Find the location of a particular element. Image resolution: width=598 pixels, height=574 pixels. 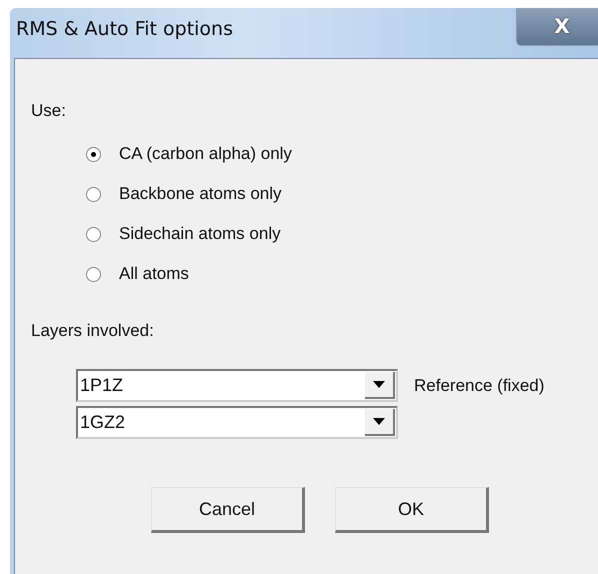

dialog-button: Cancel is located at coordinates (228, 510).